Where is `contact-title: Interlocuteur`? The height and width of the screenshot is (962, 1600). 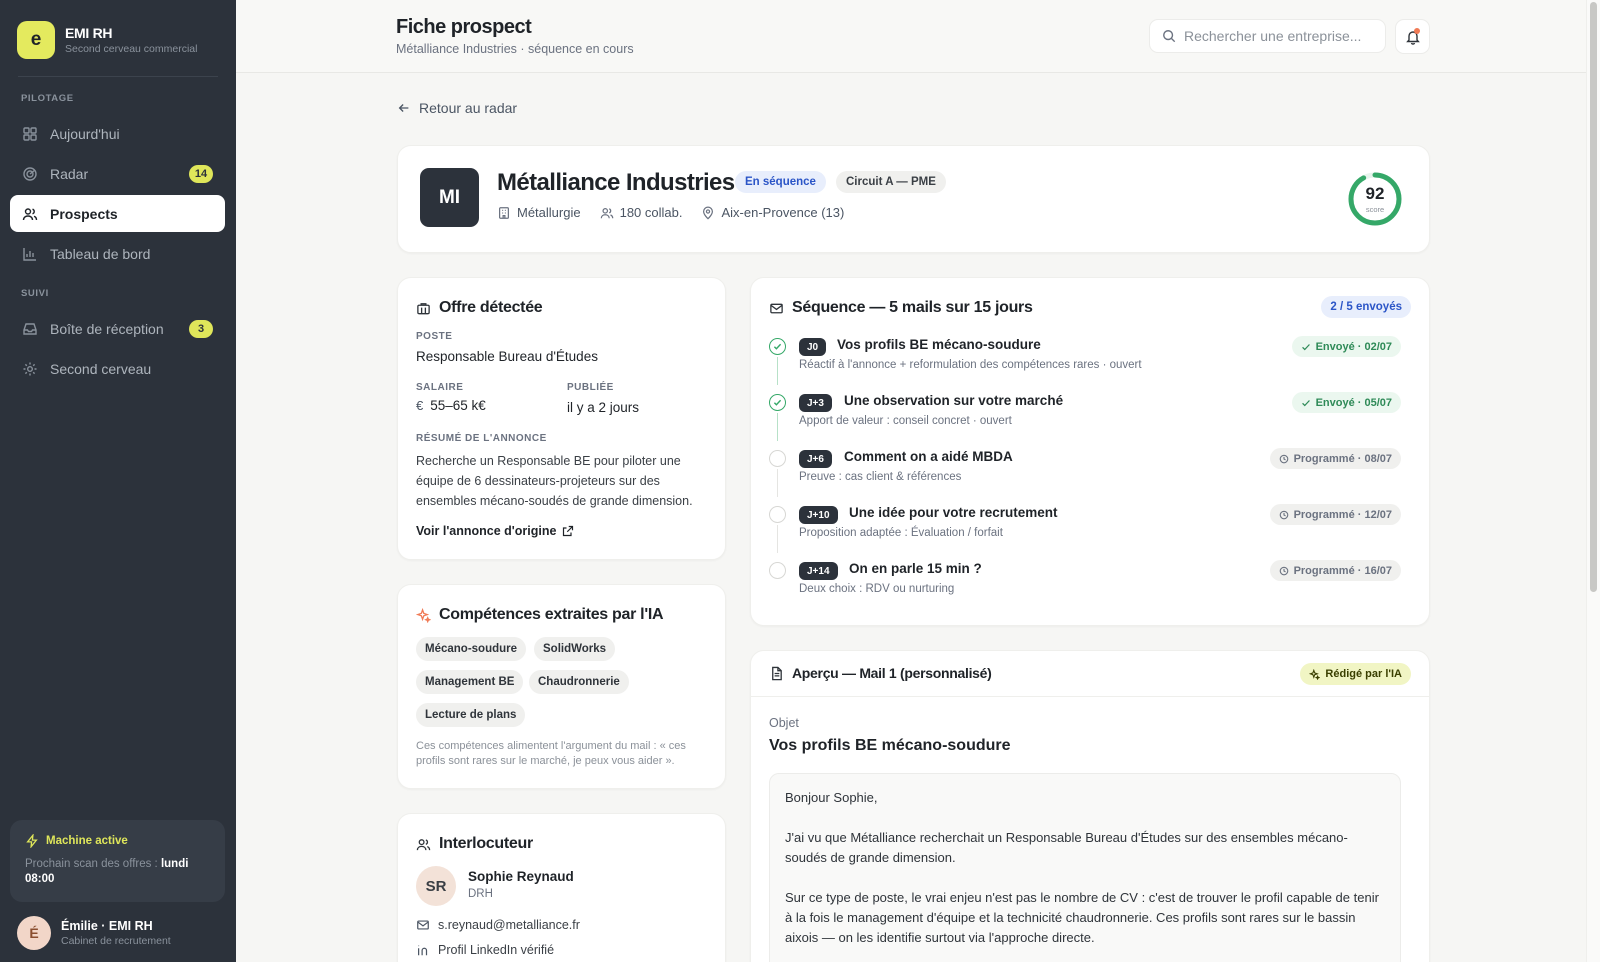
contact-title: Interlocuteur is located at coordinates (474, 844).